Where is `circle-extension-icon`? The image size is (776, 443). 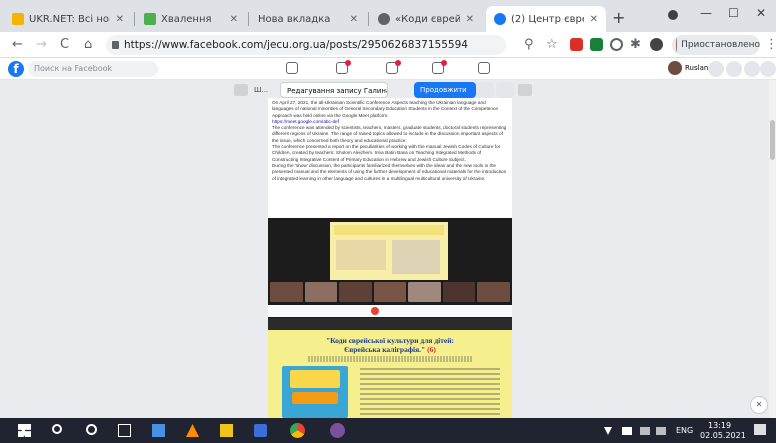
circle-extension-icon is located at coordinates (616, 44).